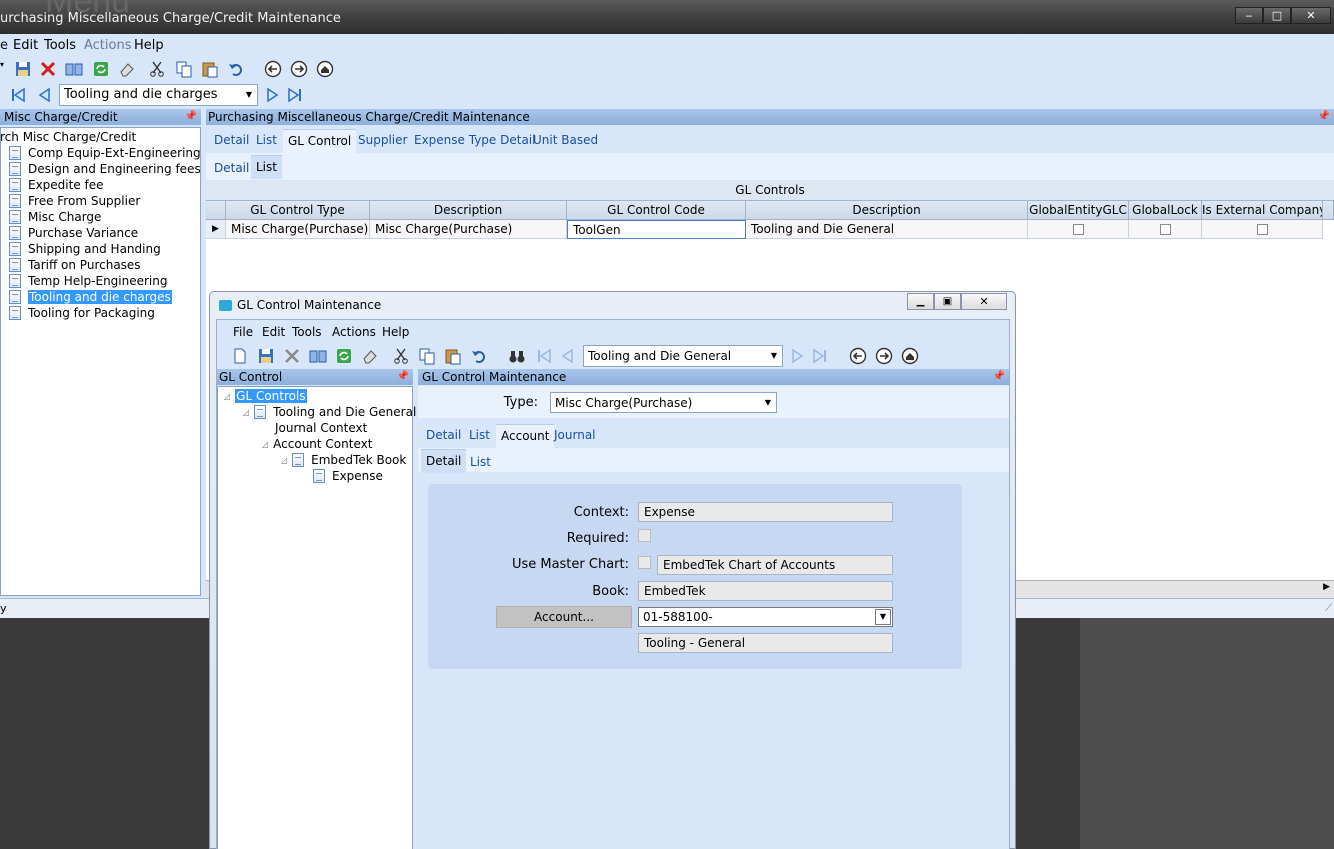 This screenshot has height=849, width=1334. Describe the element at coordinates (887, 229) in the screenshot. I see `cell-code-description: Tooling and Die General` at that location.